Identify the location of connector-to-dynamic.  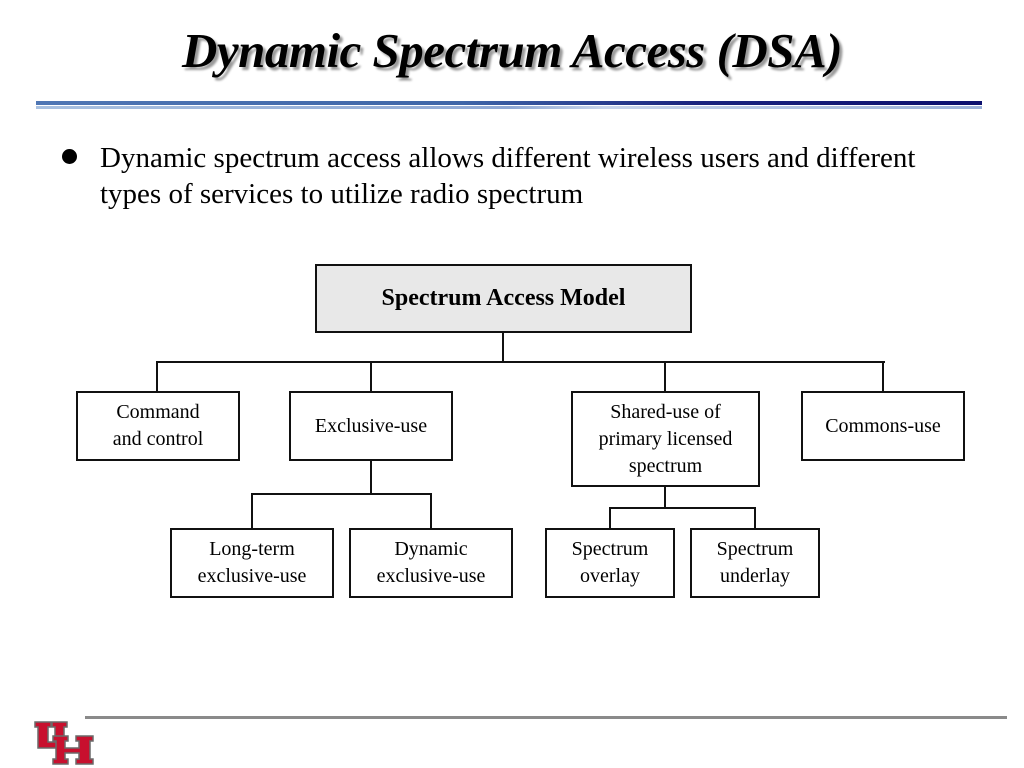
(431, 511).